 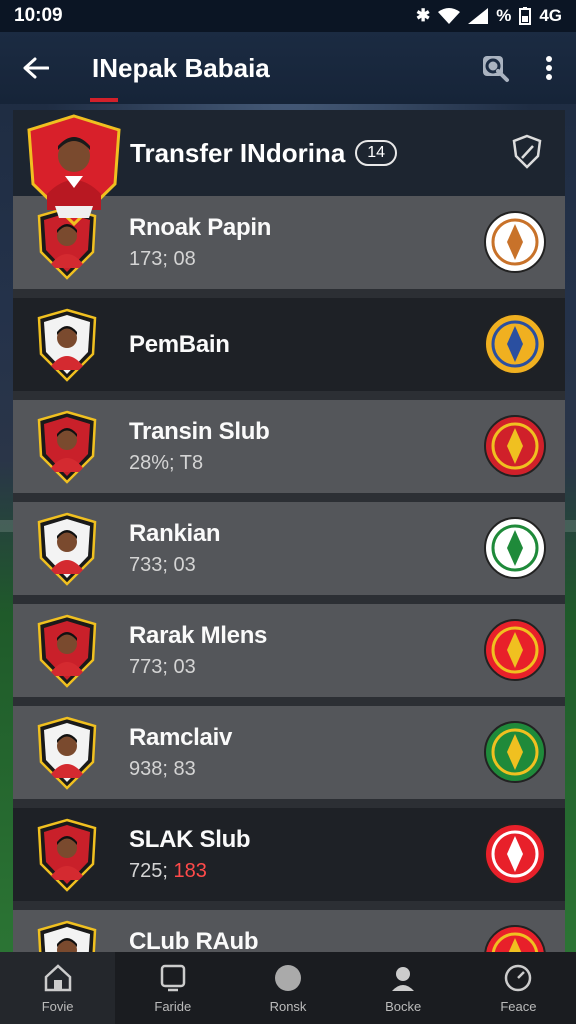 What do you see at coordinates (200, 227) in the screenshot?
I see `player-name: Rnoak Papin` at bounding box center [200, 227].